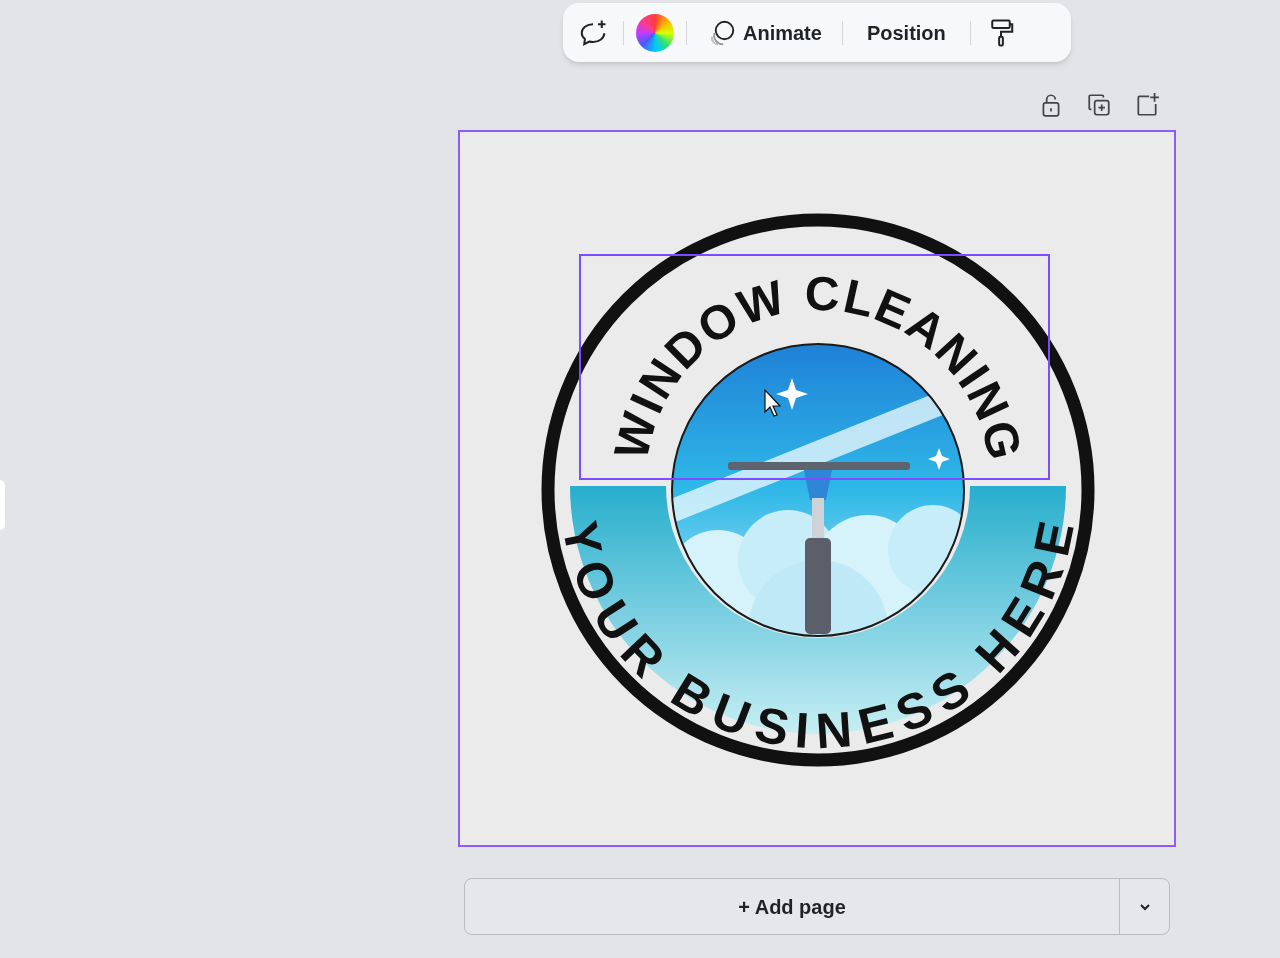  I want to click on duplicate-icon, so click(1099, 105).